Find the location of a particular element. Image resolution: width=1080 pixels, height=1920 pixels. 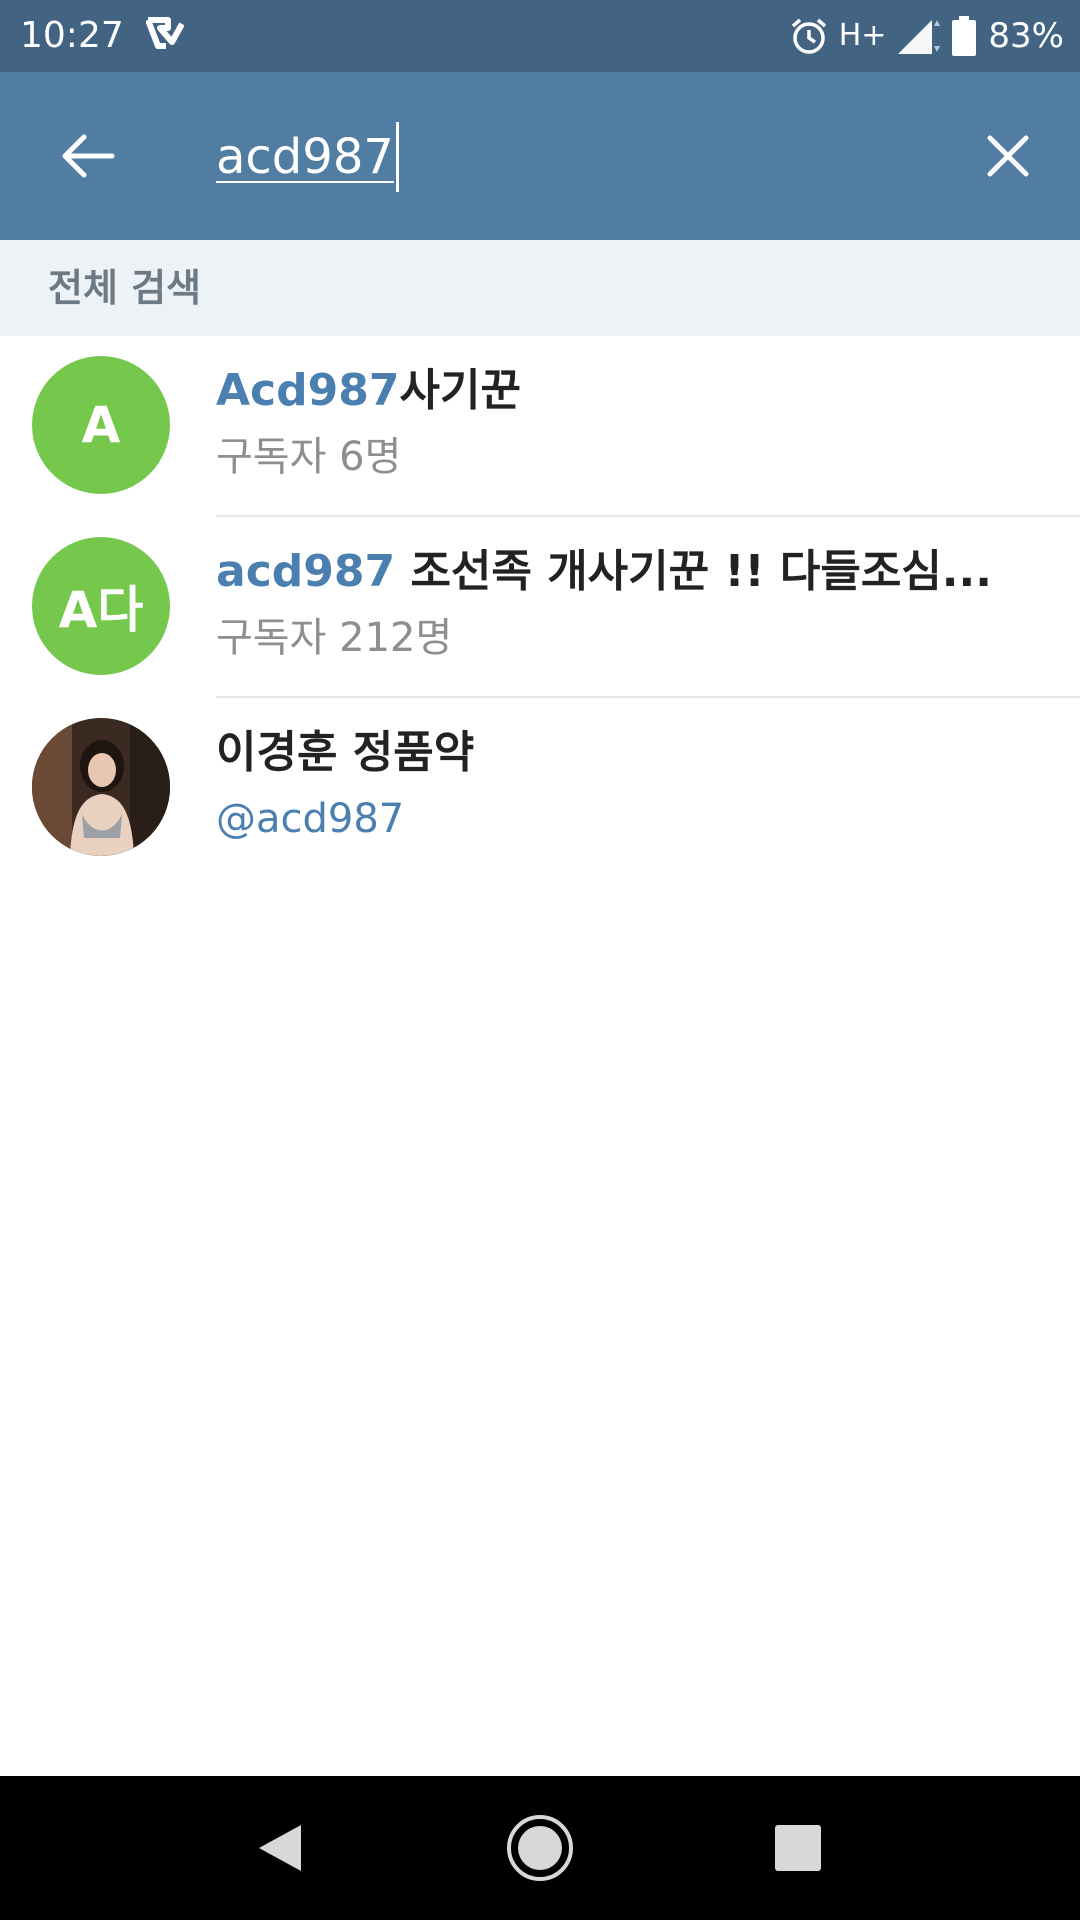

back-button is located at coordinates (88, 156).